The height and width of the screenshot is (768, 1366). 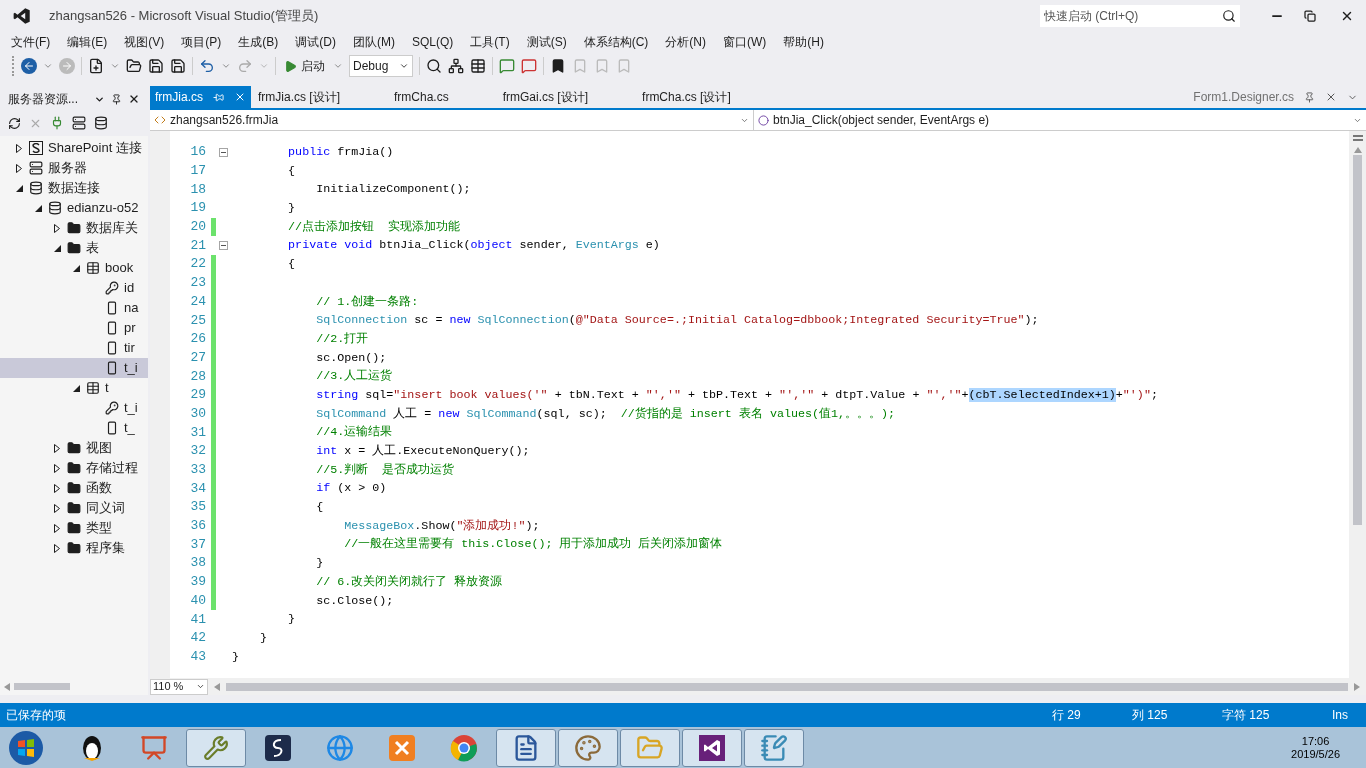 What do you see at coordinates (712, 747) in the screenshot?
I see `taskbar-app-button` at bounding box center [712, 747].